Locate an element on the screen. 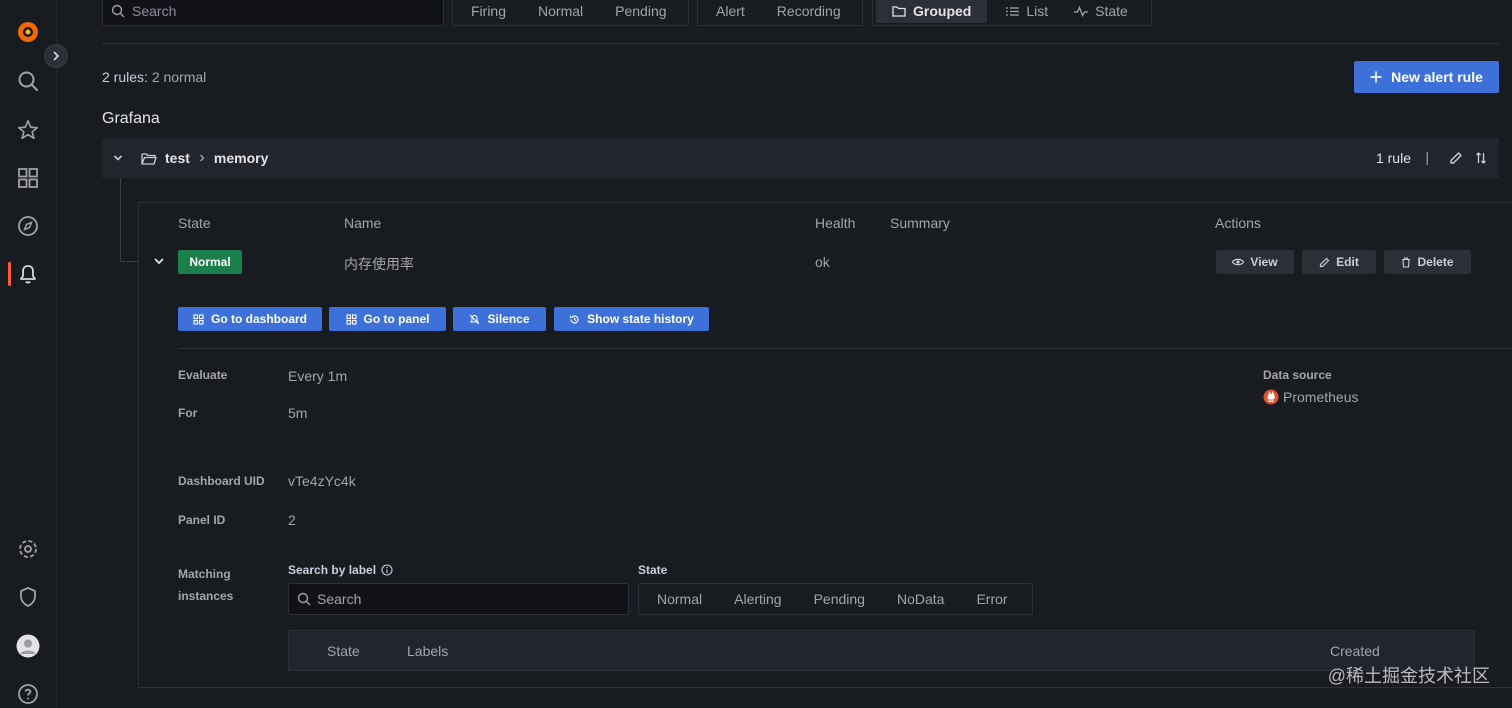 The height and width of the screenshot is (708, 1512). evaluate-value: Every 1m is located at coordinates (318, 376).